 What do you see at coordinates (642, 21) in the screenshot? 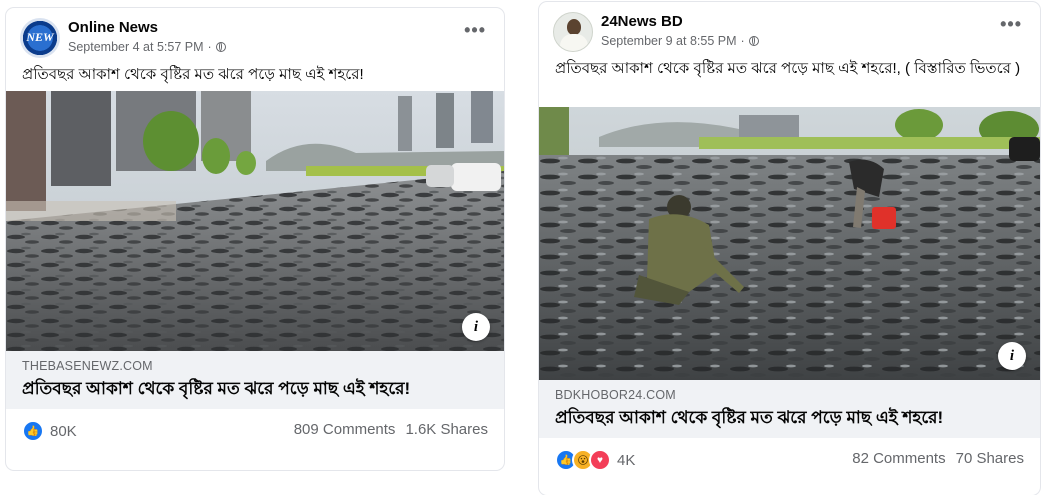
I see `page-name: 24News BD` at bounding box center [642, 21].